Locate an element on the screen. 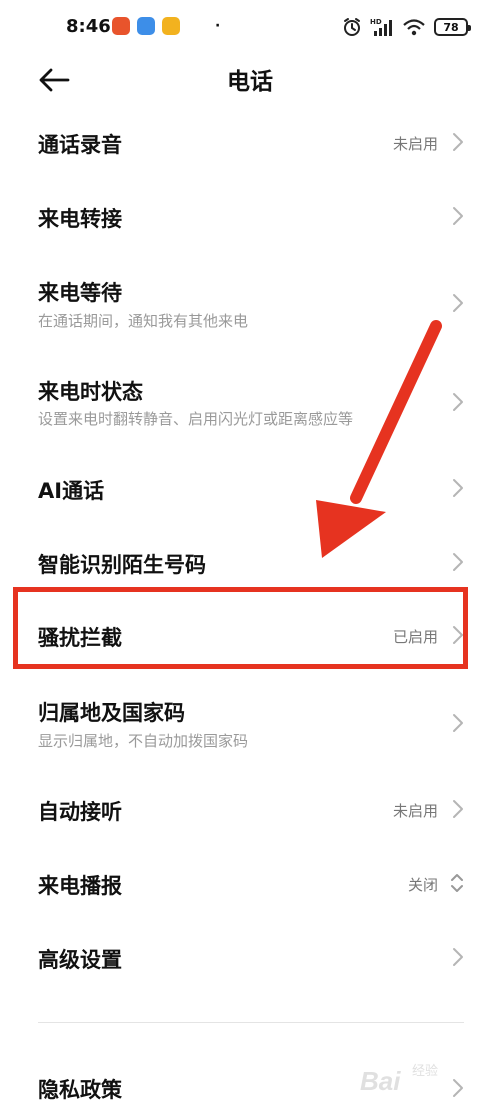 The height and width of the screenshot is (1111, 500). battery-level: 78 is located at coordinates (451, 27).